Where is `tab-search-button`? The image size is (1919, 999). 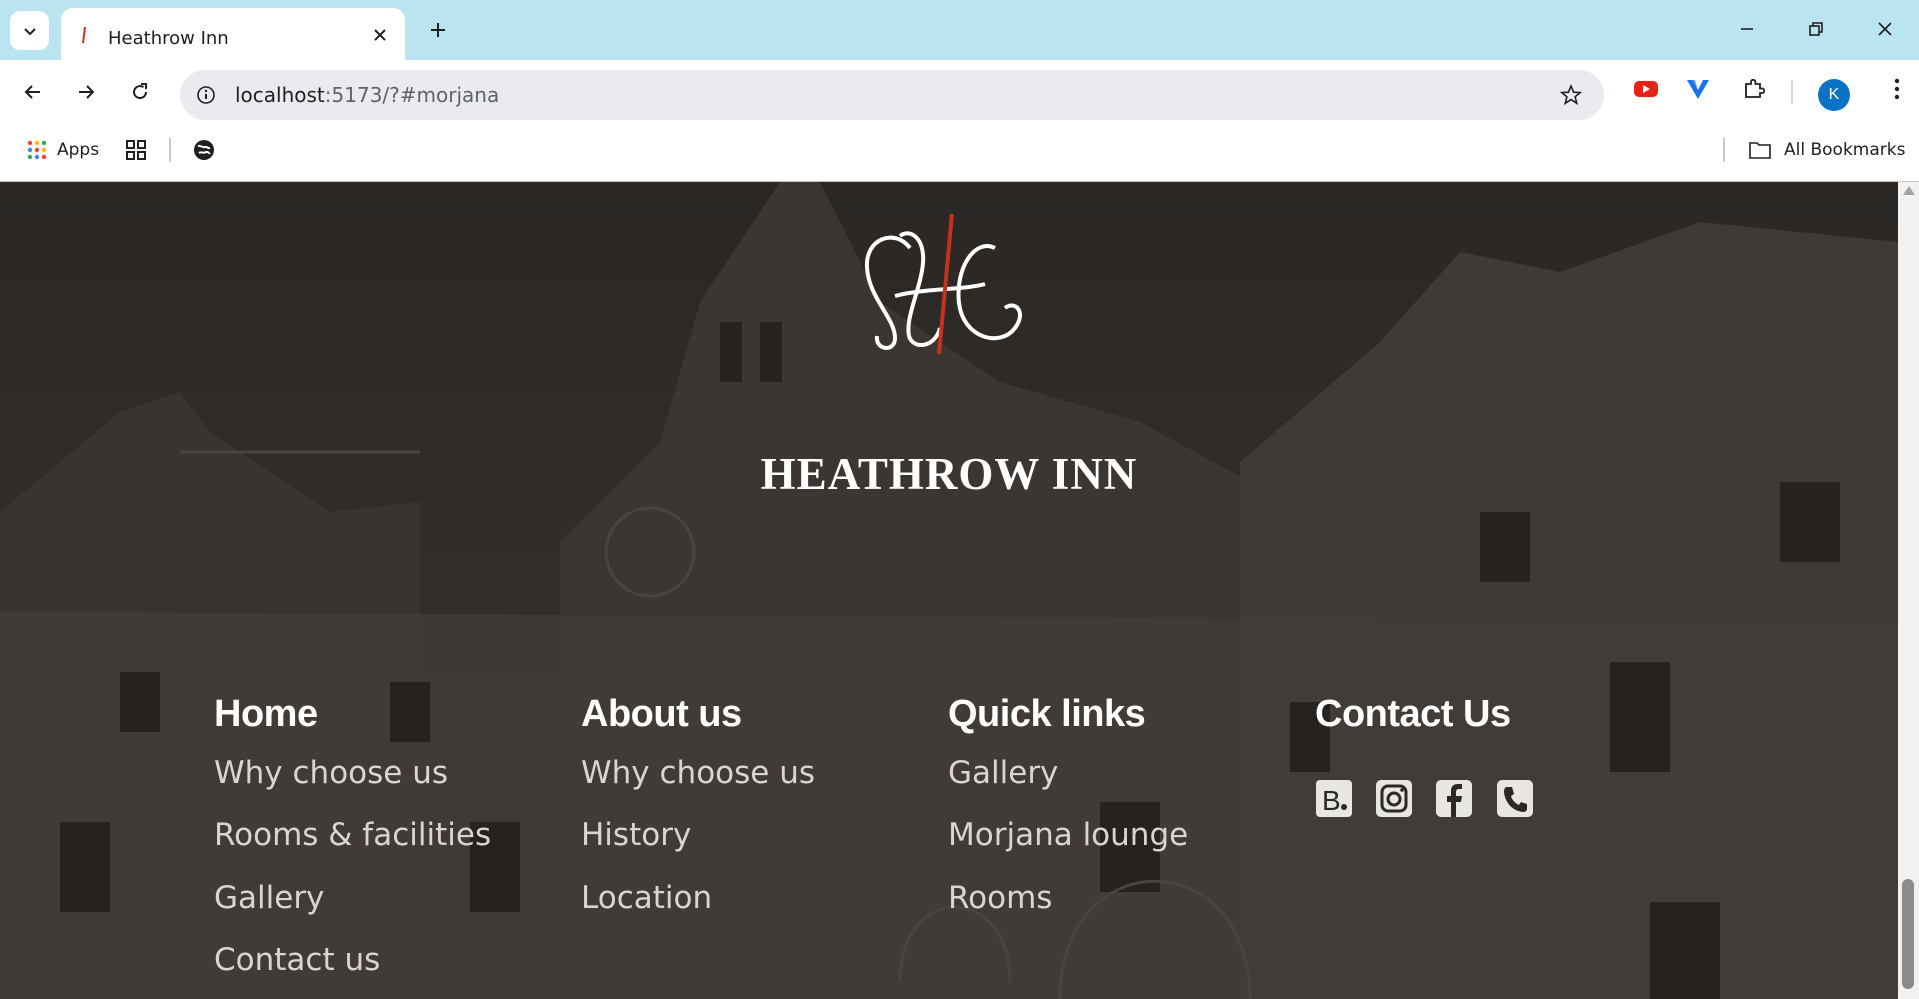
tab-search-button is located at coordinates (29, 30).